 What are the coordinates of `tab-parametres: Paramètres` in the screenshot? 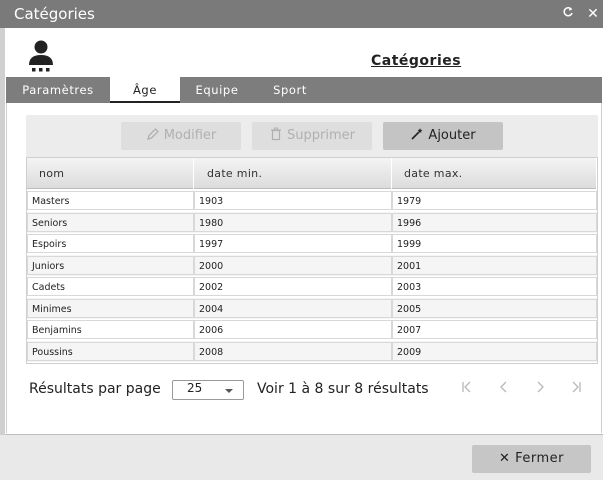 It's located at (58, 90).